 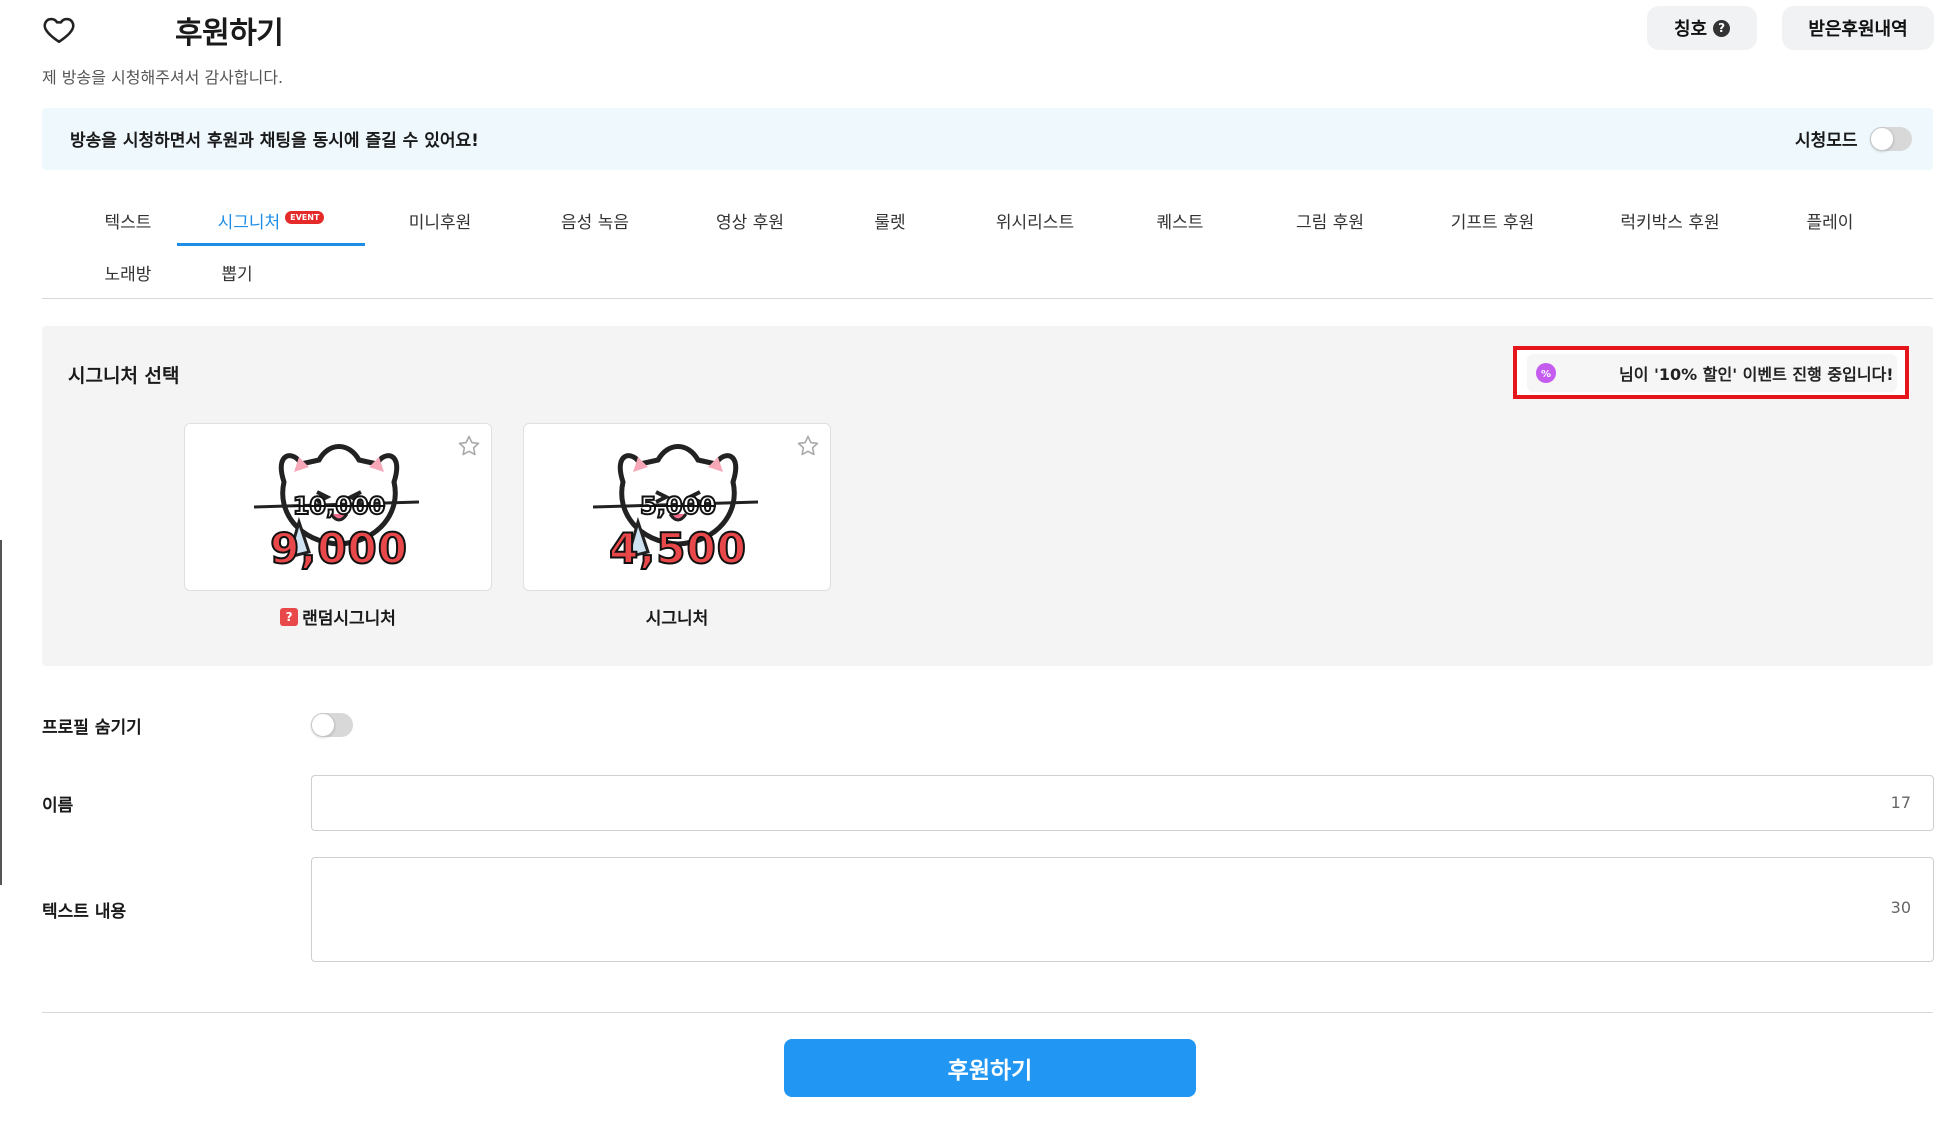 I want to click on tab-play: 플레이, so click(x=1830, y=228).